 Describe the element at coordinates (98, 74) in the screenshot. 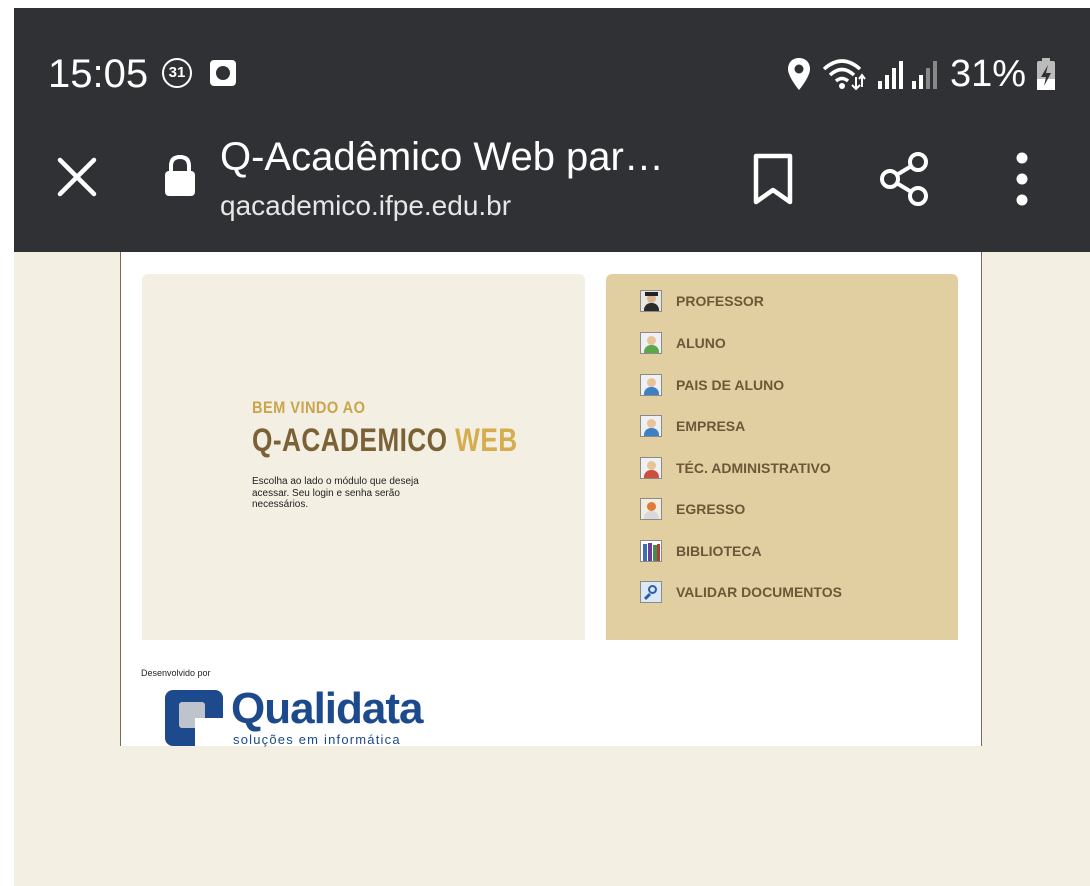

I see `status-time: 15:05` at that location.